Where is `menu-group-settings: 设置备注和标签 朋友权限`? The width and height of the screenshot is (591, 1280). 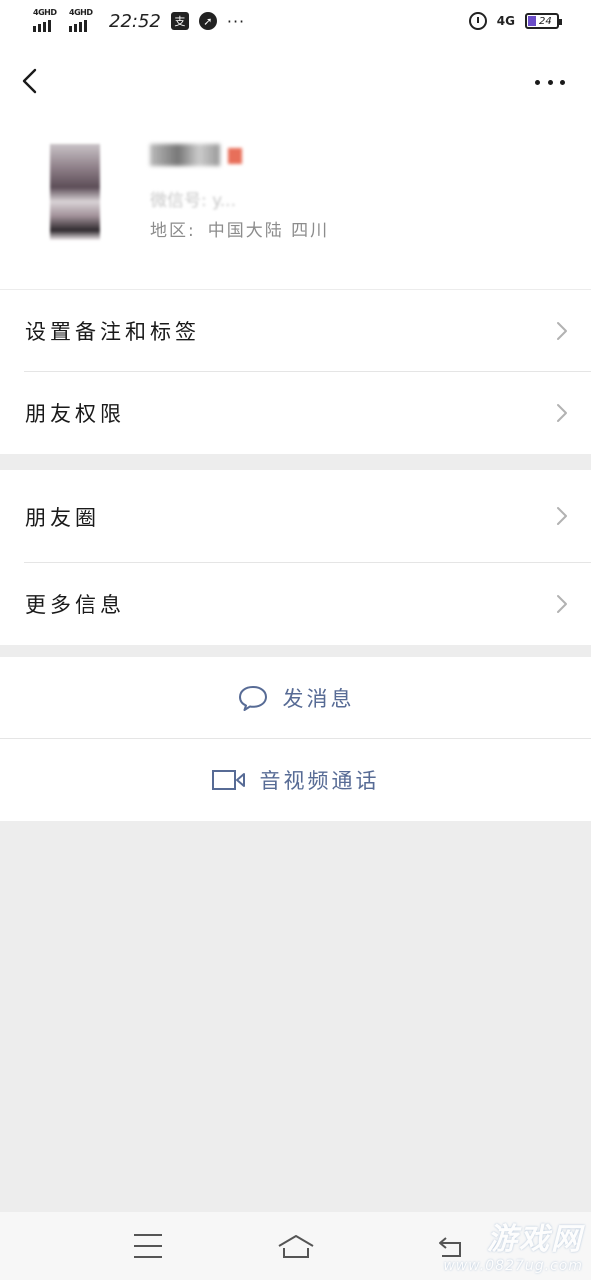
menu-group-settings: 设置备注和标签 朋友权限 is located at coordinates (295, 371).